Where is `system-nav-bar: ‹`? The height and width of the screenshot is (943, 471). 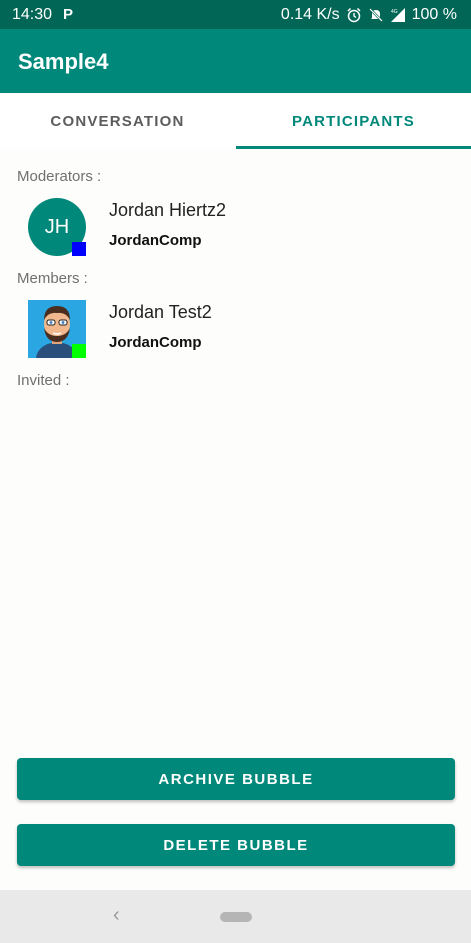
system-nav-bar: ‹ is located at coordinates (235, 916).